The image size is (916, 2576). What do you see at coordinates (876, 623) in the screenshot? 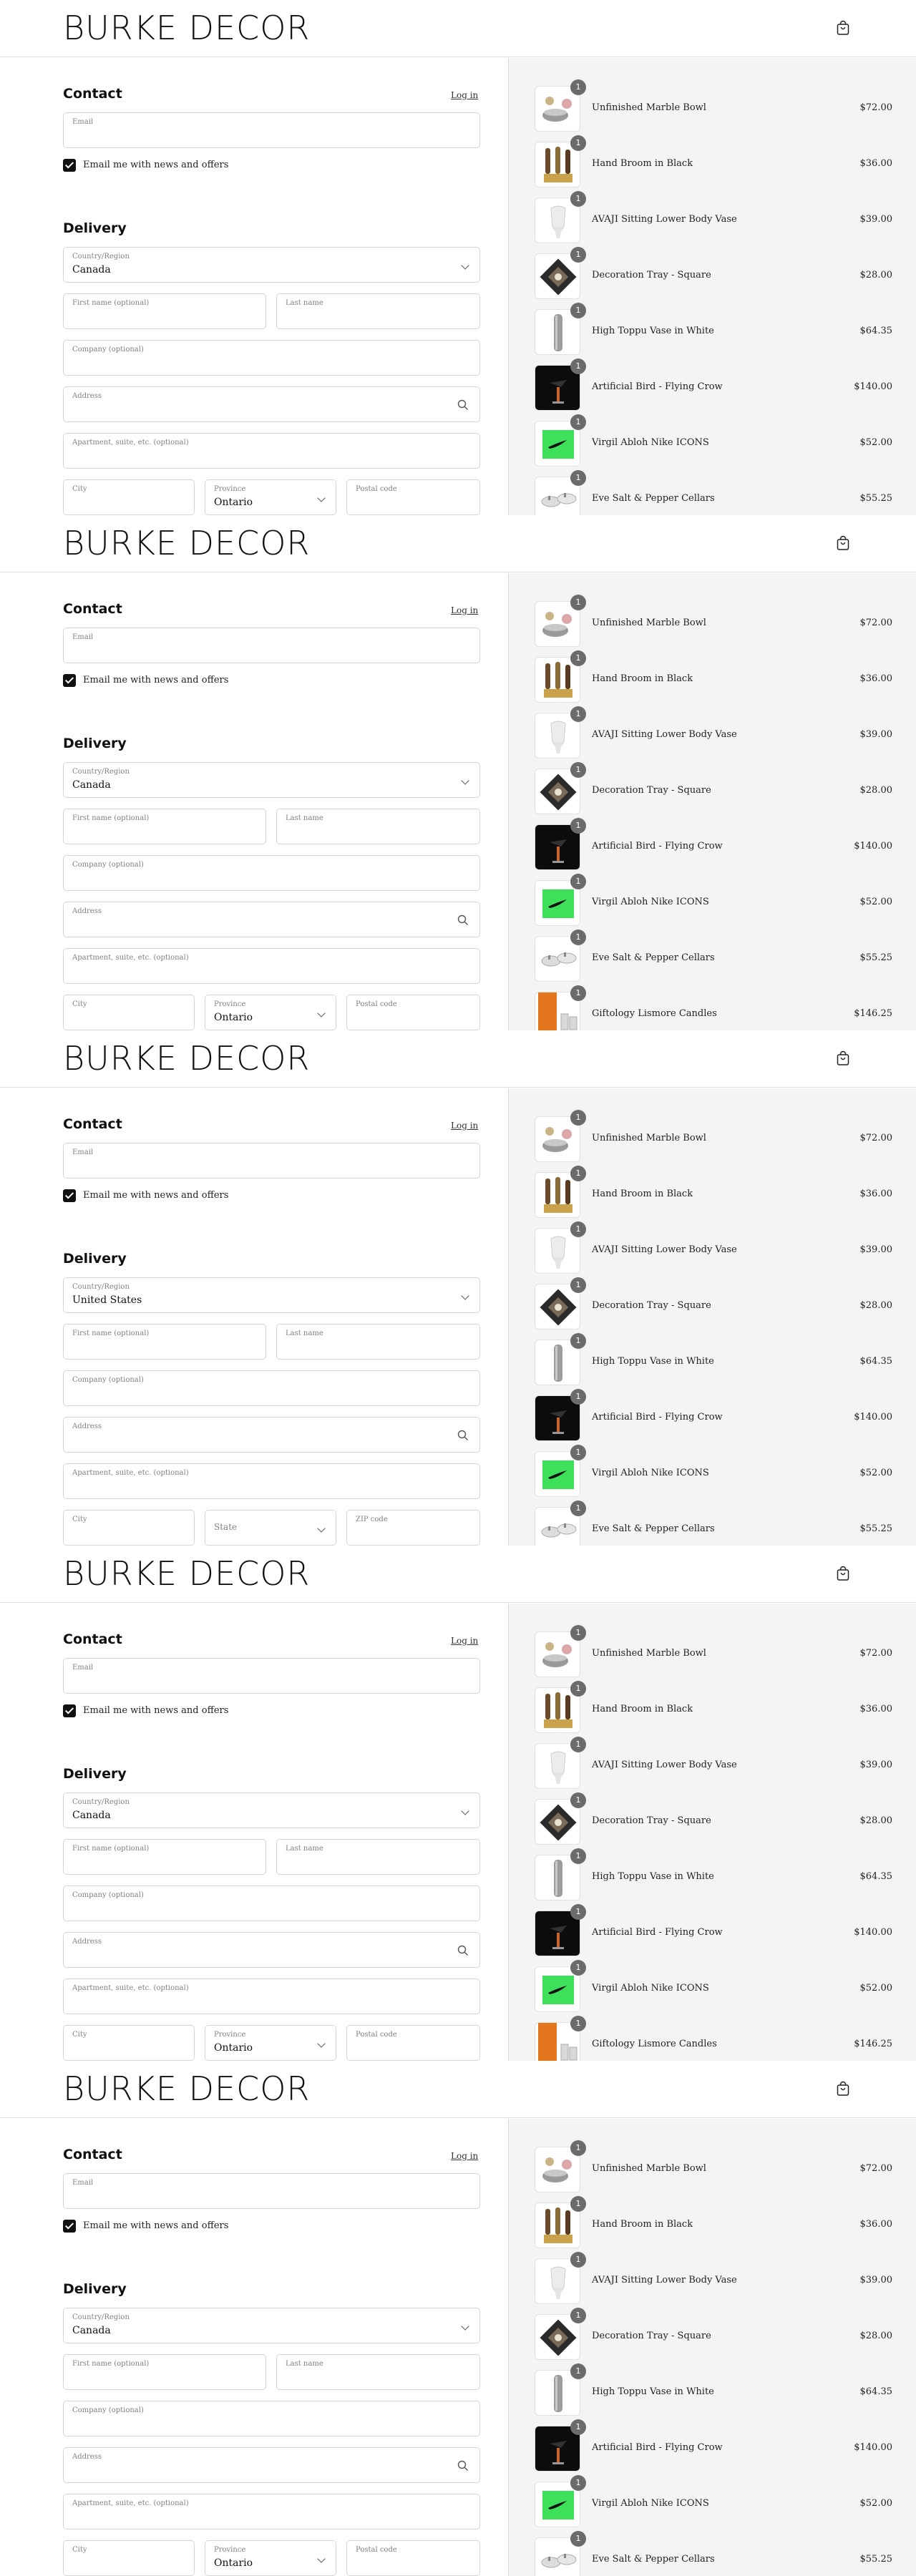
I see `product-price: $72.00` at bounding box center [876, 623].